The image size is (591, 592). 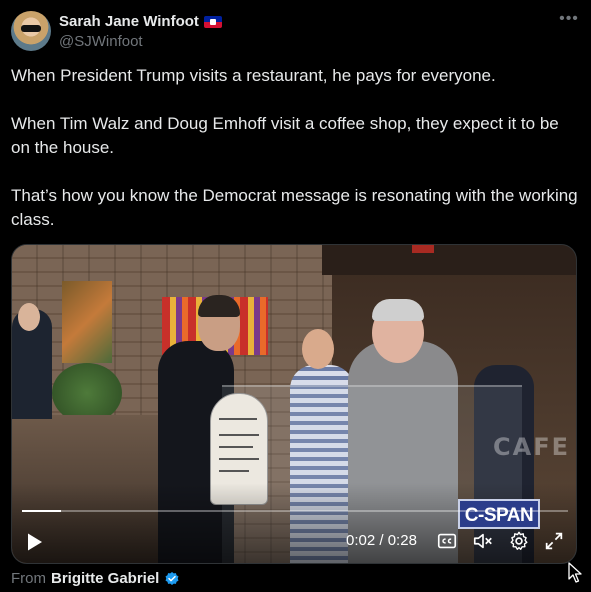 What do you see at coordinates (140, 41) in the screenshot?
I see `author-handle: @SJWinfoot` at bounding box center [140, 41].